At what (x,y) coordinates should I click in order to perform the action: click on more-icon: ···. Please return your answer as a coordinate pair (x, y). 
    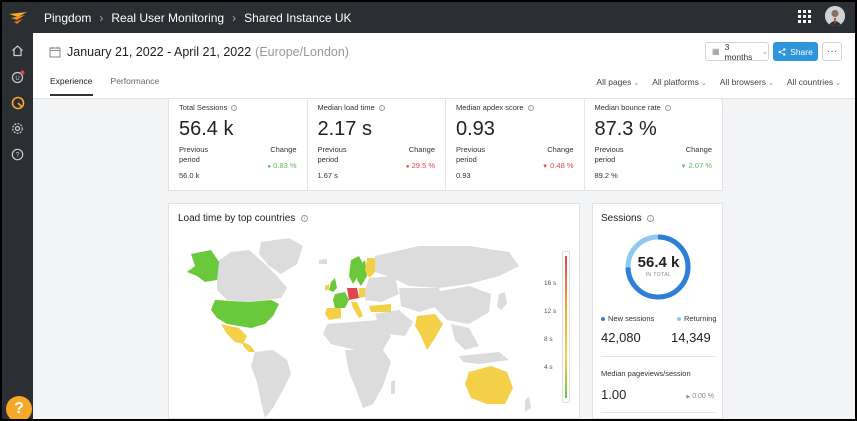
    Looking at the image, I should click on (832, 51).